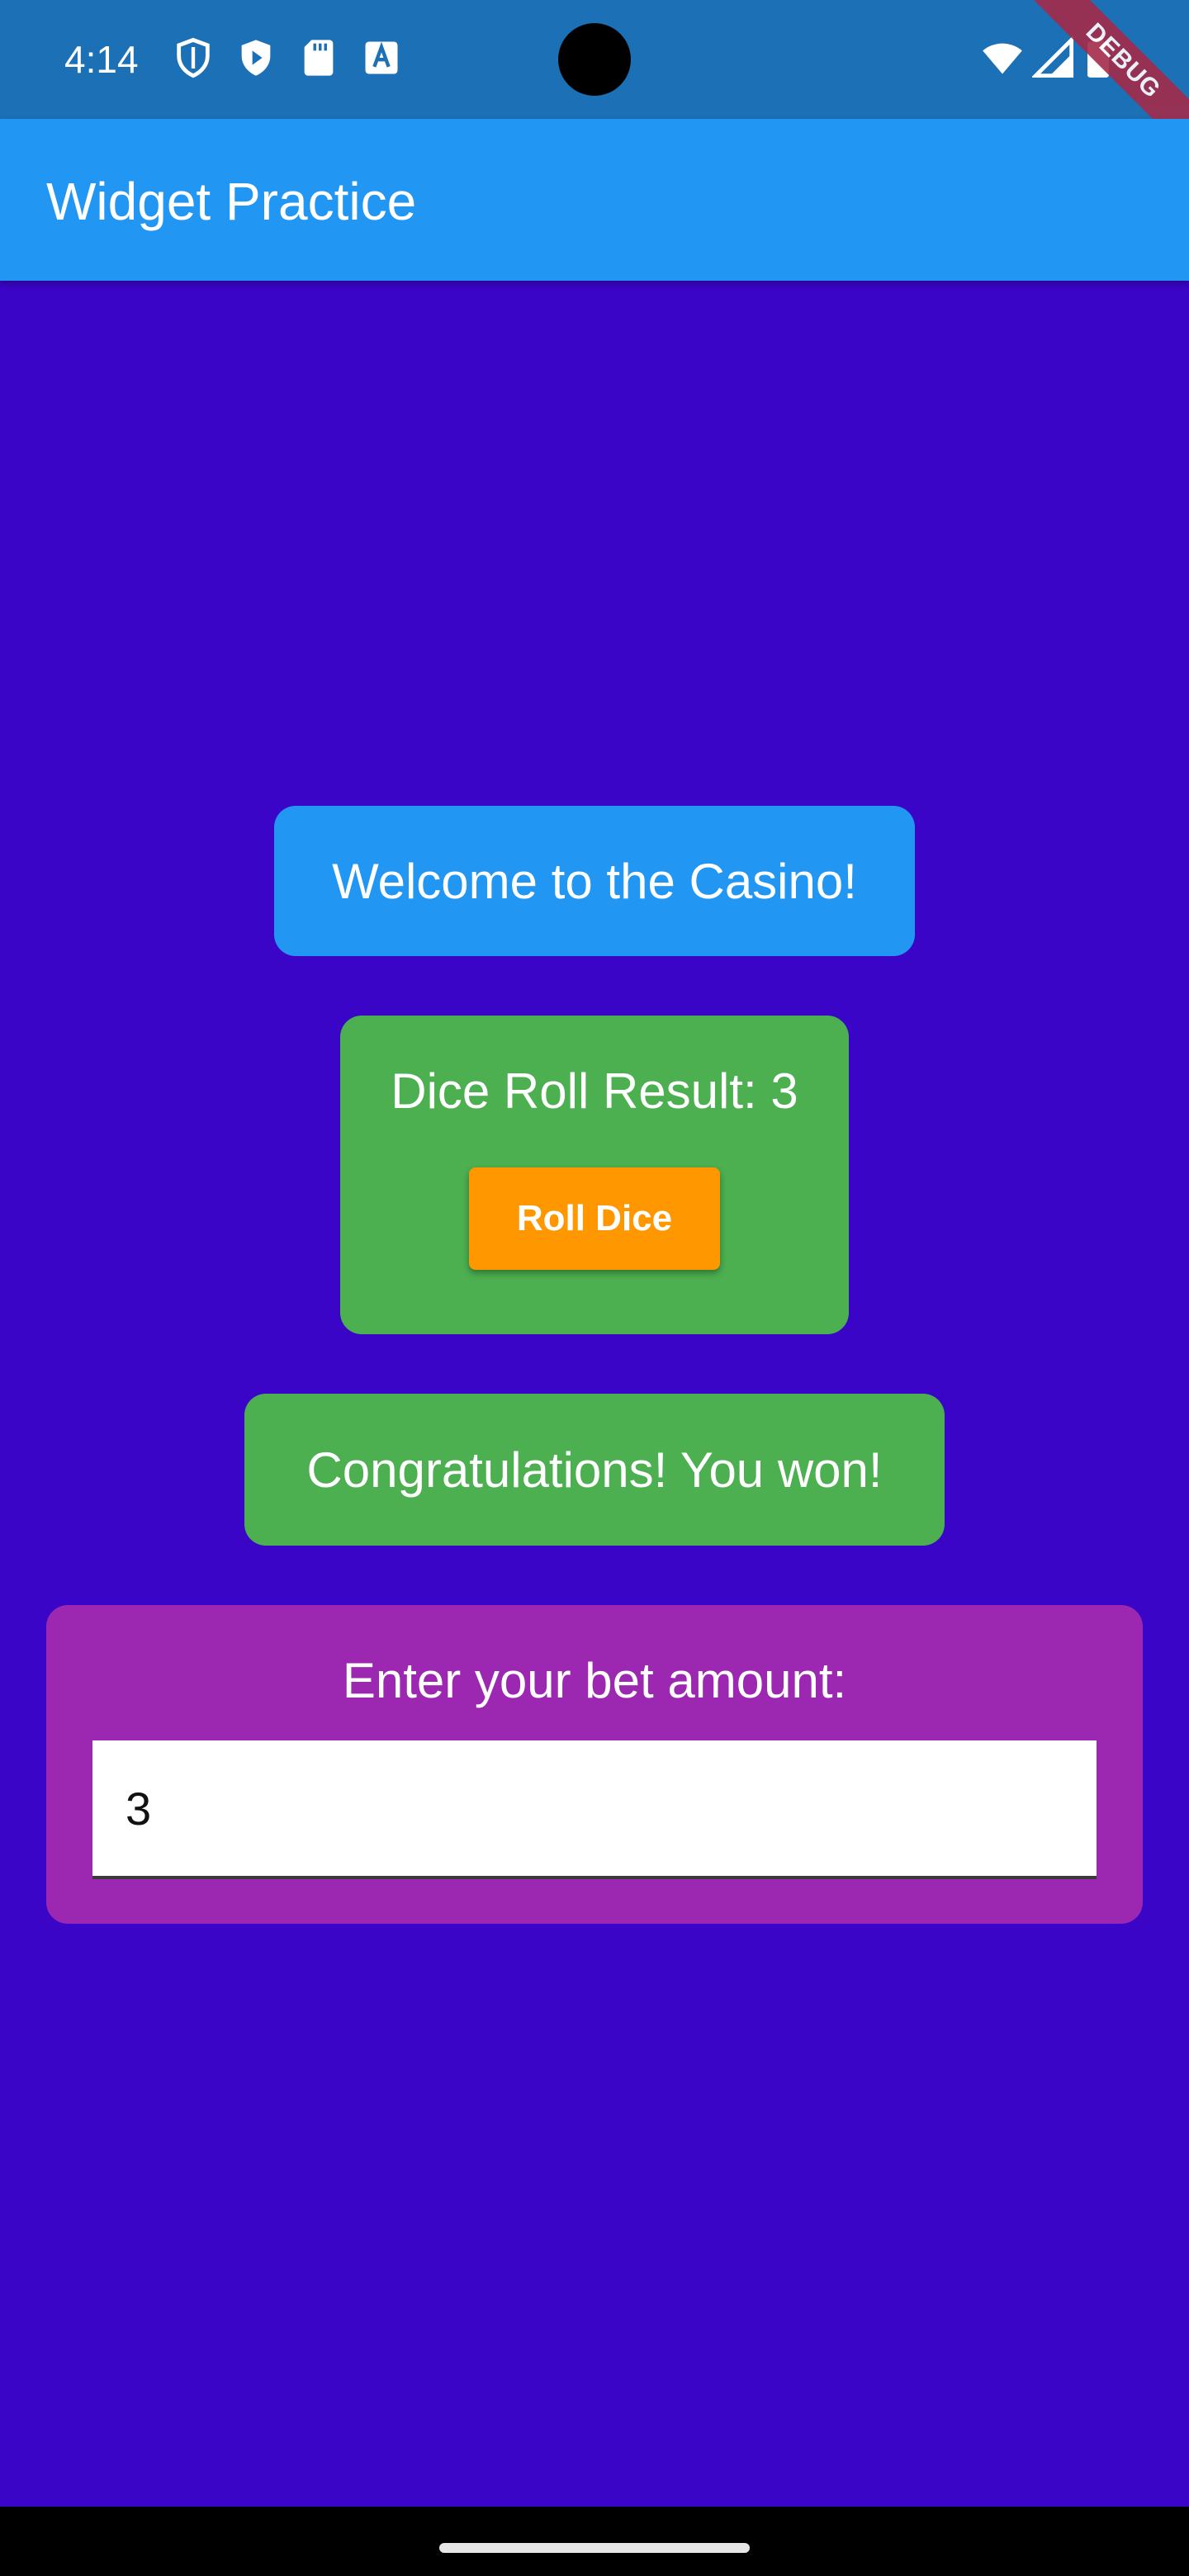 This screenshot has width=1189, height=2576. What do you see at coordinates (594, 59) in the screenshot?
I see `camera-cutout` at bounding box center [594, 59].